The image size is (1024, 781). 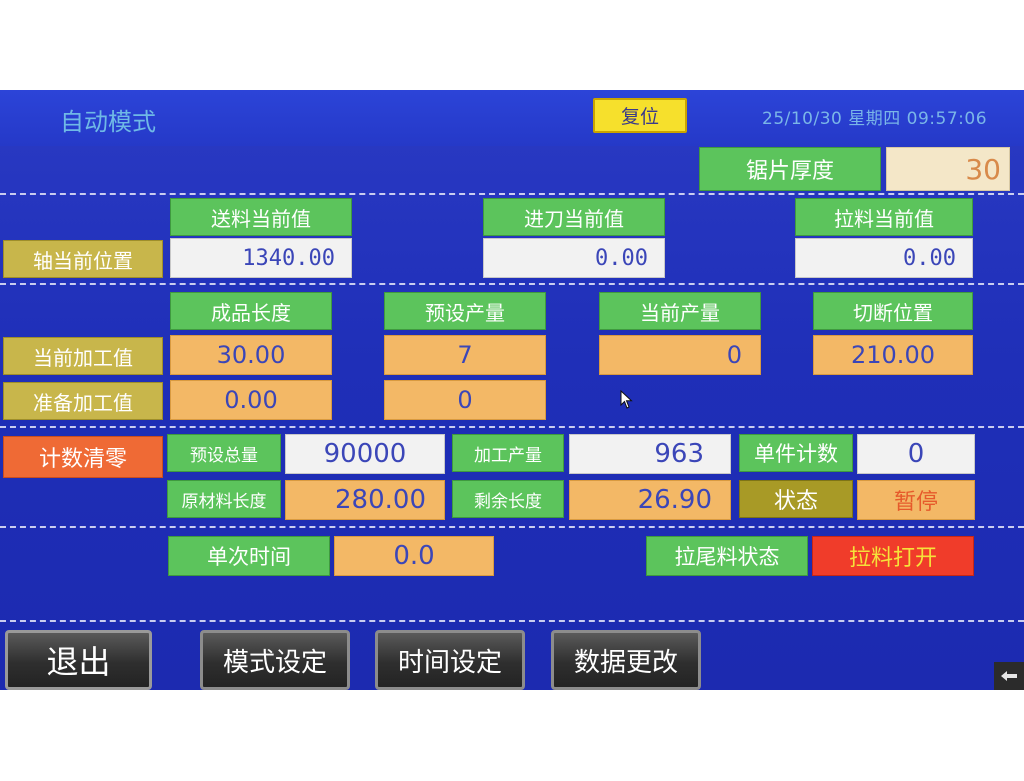 What do you see at coordinates (251, 311) in the screenshot?
I see `product-length-header: 成品长度` at bounding box center [251, 311].